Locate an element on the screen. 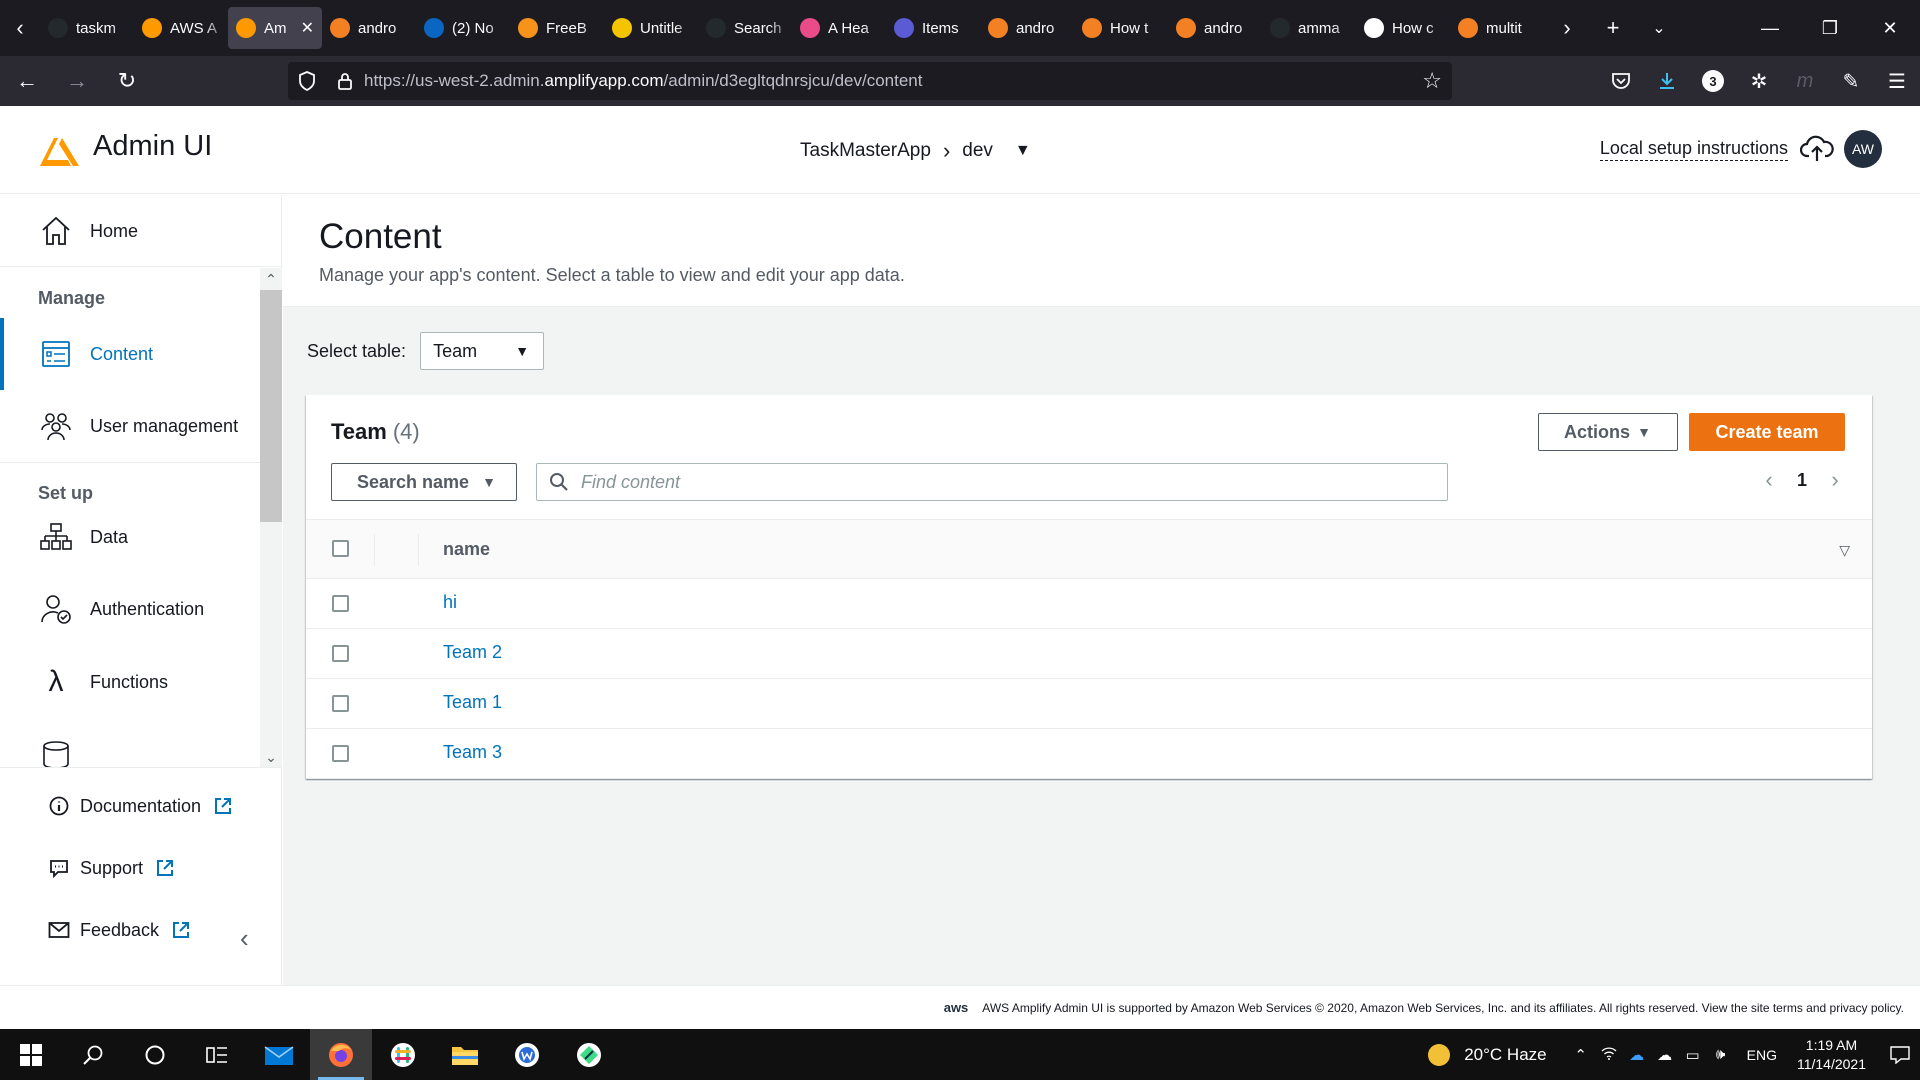  sidebar-item-home: Home is located at coordinates (141, 231).